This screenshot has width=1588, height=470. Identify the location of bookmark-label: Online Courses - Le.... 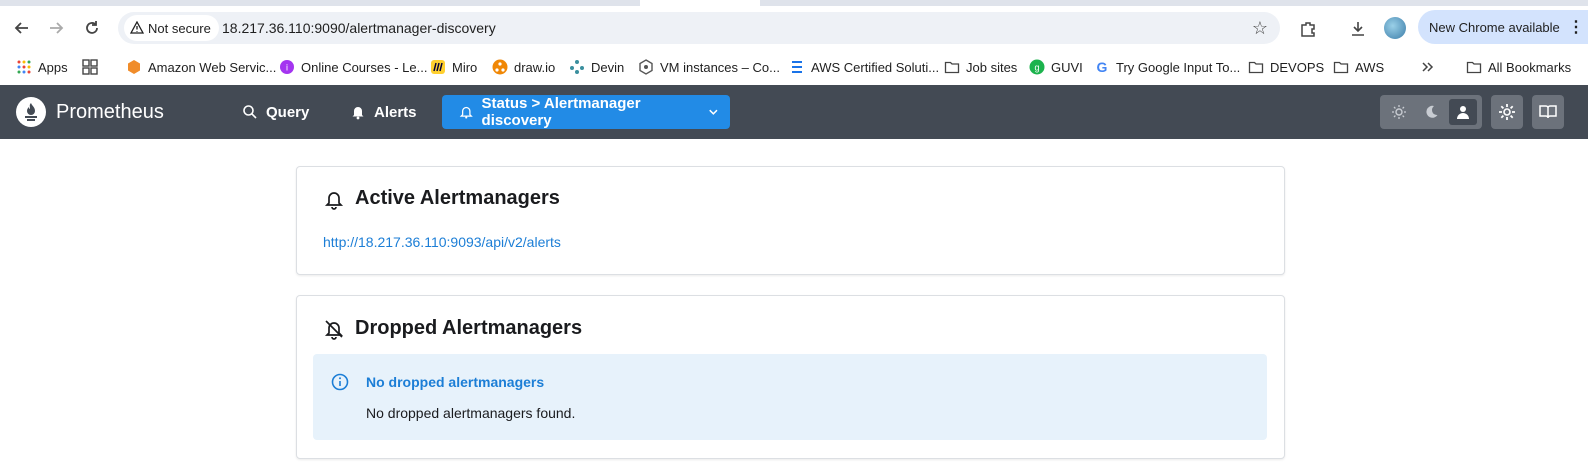
(364, 67).